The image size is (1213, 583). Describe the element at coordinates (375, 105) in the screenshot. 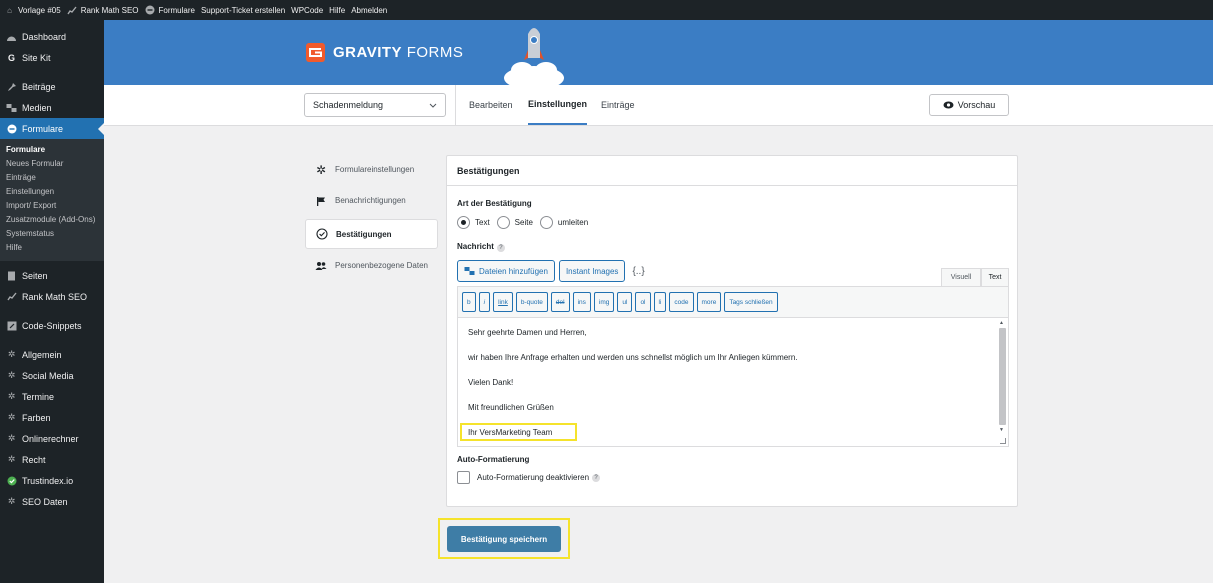

I see `form-select: Schadenmeldung` at that location.